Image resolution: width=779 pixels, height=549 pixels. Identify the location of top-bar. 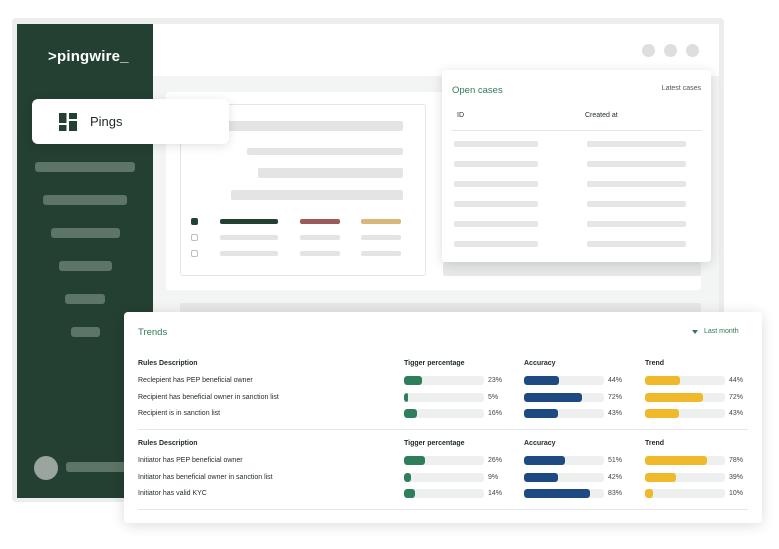
(436, 50).